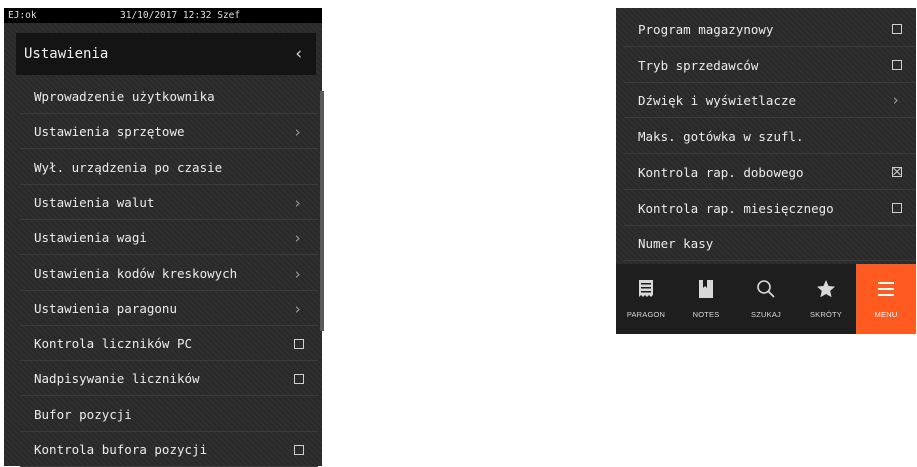  Describe the element at coordinates (706, 289) in the screenshot. I see `notebook-icon` at that location.